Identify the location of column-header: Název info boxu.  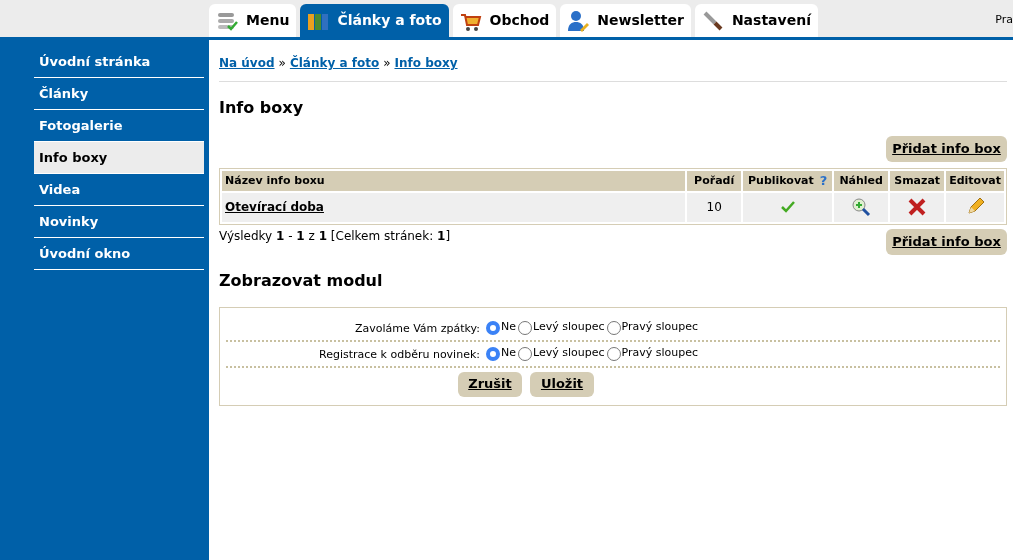
(454, 181).